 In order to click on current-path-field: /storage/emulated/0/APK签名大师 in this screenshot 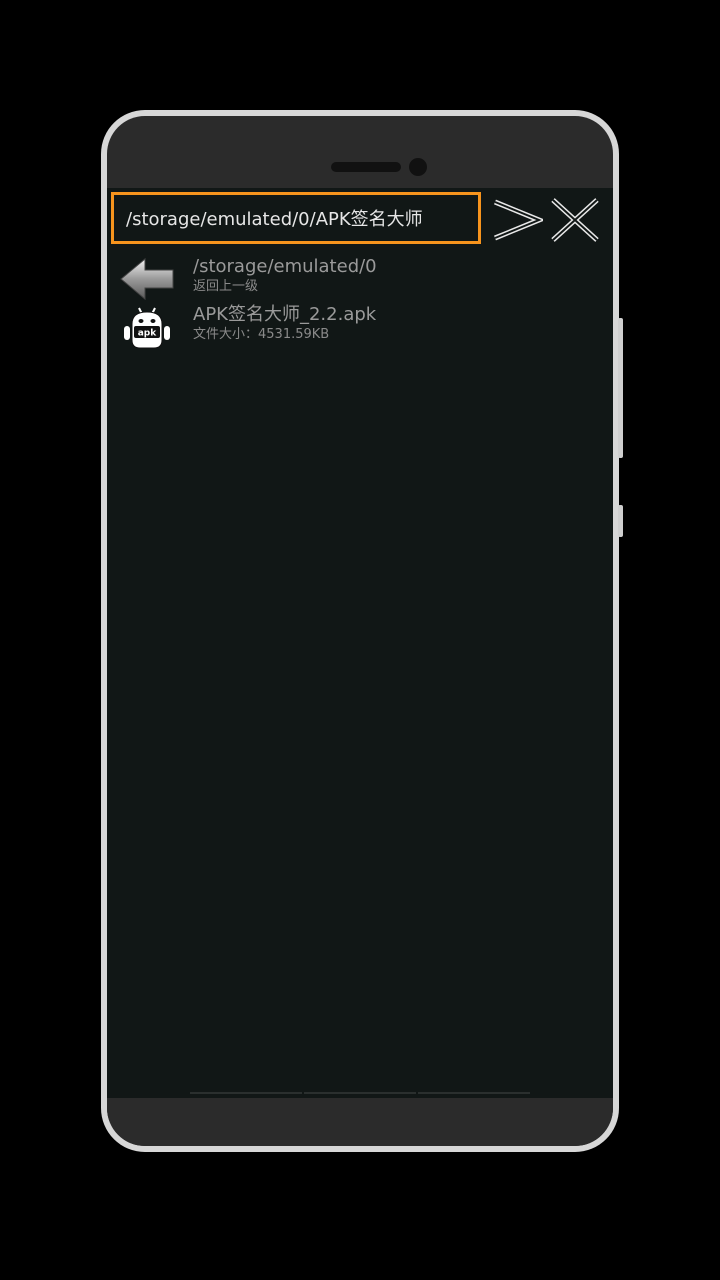, I will do `click(296, 218)`.